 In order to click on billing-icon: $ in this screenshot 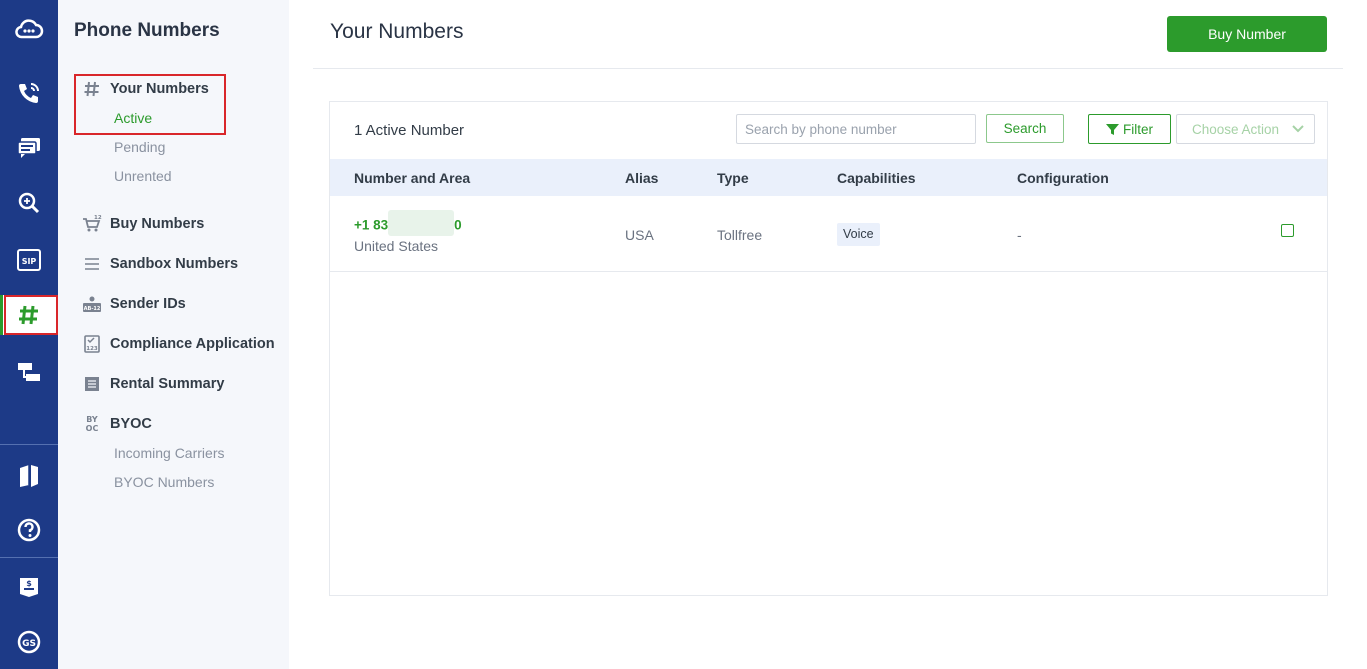, I will do `click(29, 586)`.